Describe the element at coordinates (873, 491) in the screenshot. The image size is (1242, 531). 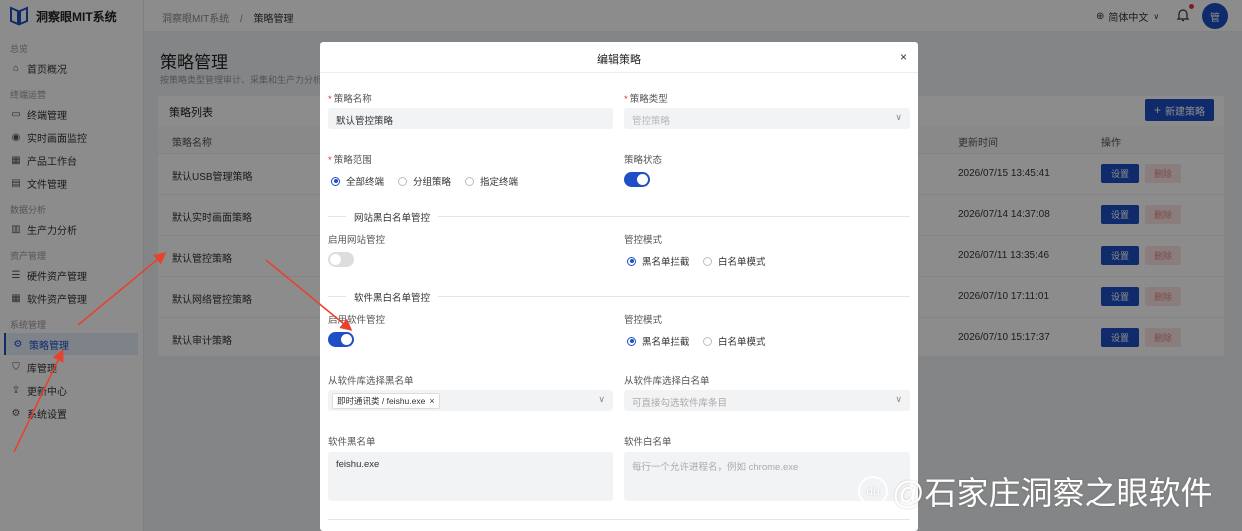
I see `watermark-logo-icon: du` at that location.